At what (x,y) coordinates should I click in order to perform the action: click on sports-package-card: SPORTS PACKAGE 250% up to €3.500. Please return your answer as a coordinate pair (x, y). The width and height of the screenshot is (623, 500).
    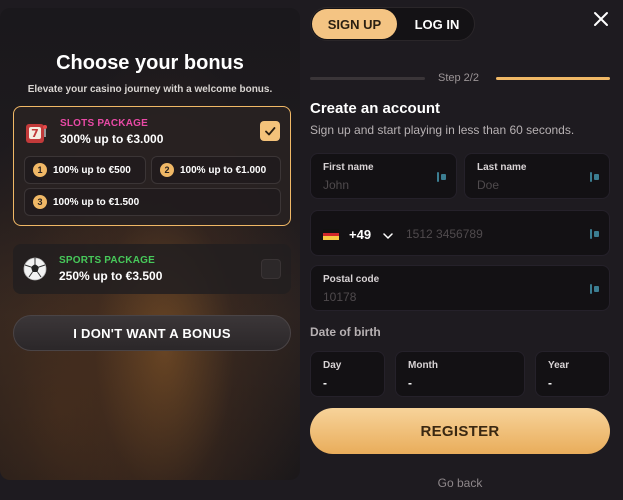
    Looking at the image, I should click on (152, 269).